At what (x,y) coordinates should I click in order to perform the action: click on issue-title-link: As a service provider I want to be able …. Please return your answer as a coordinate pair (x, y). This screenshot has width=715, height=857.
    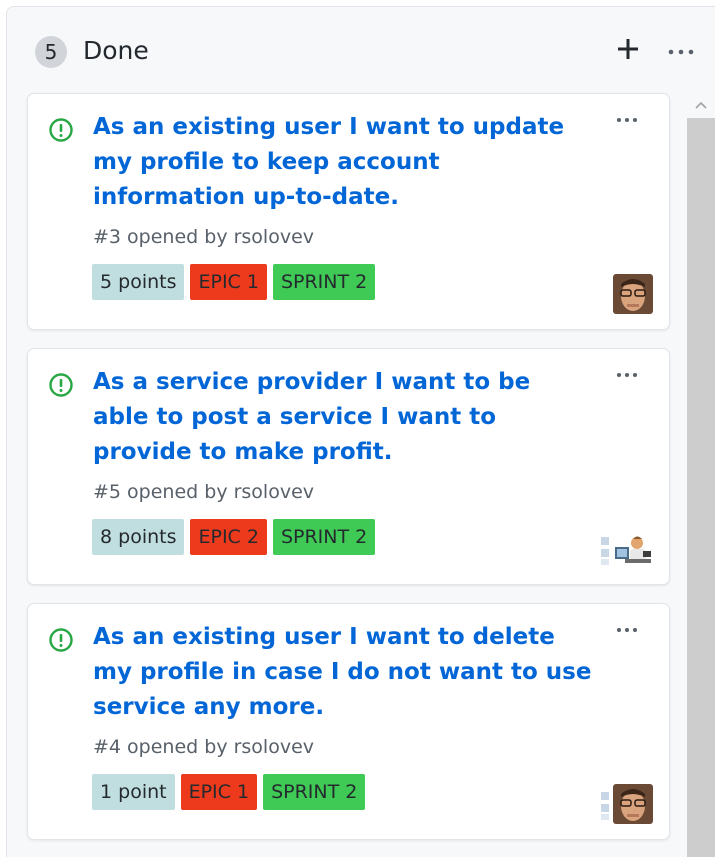
    Looking at the image, I should click on (343, 417).